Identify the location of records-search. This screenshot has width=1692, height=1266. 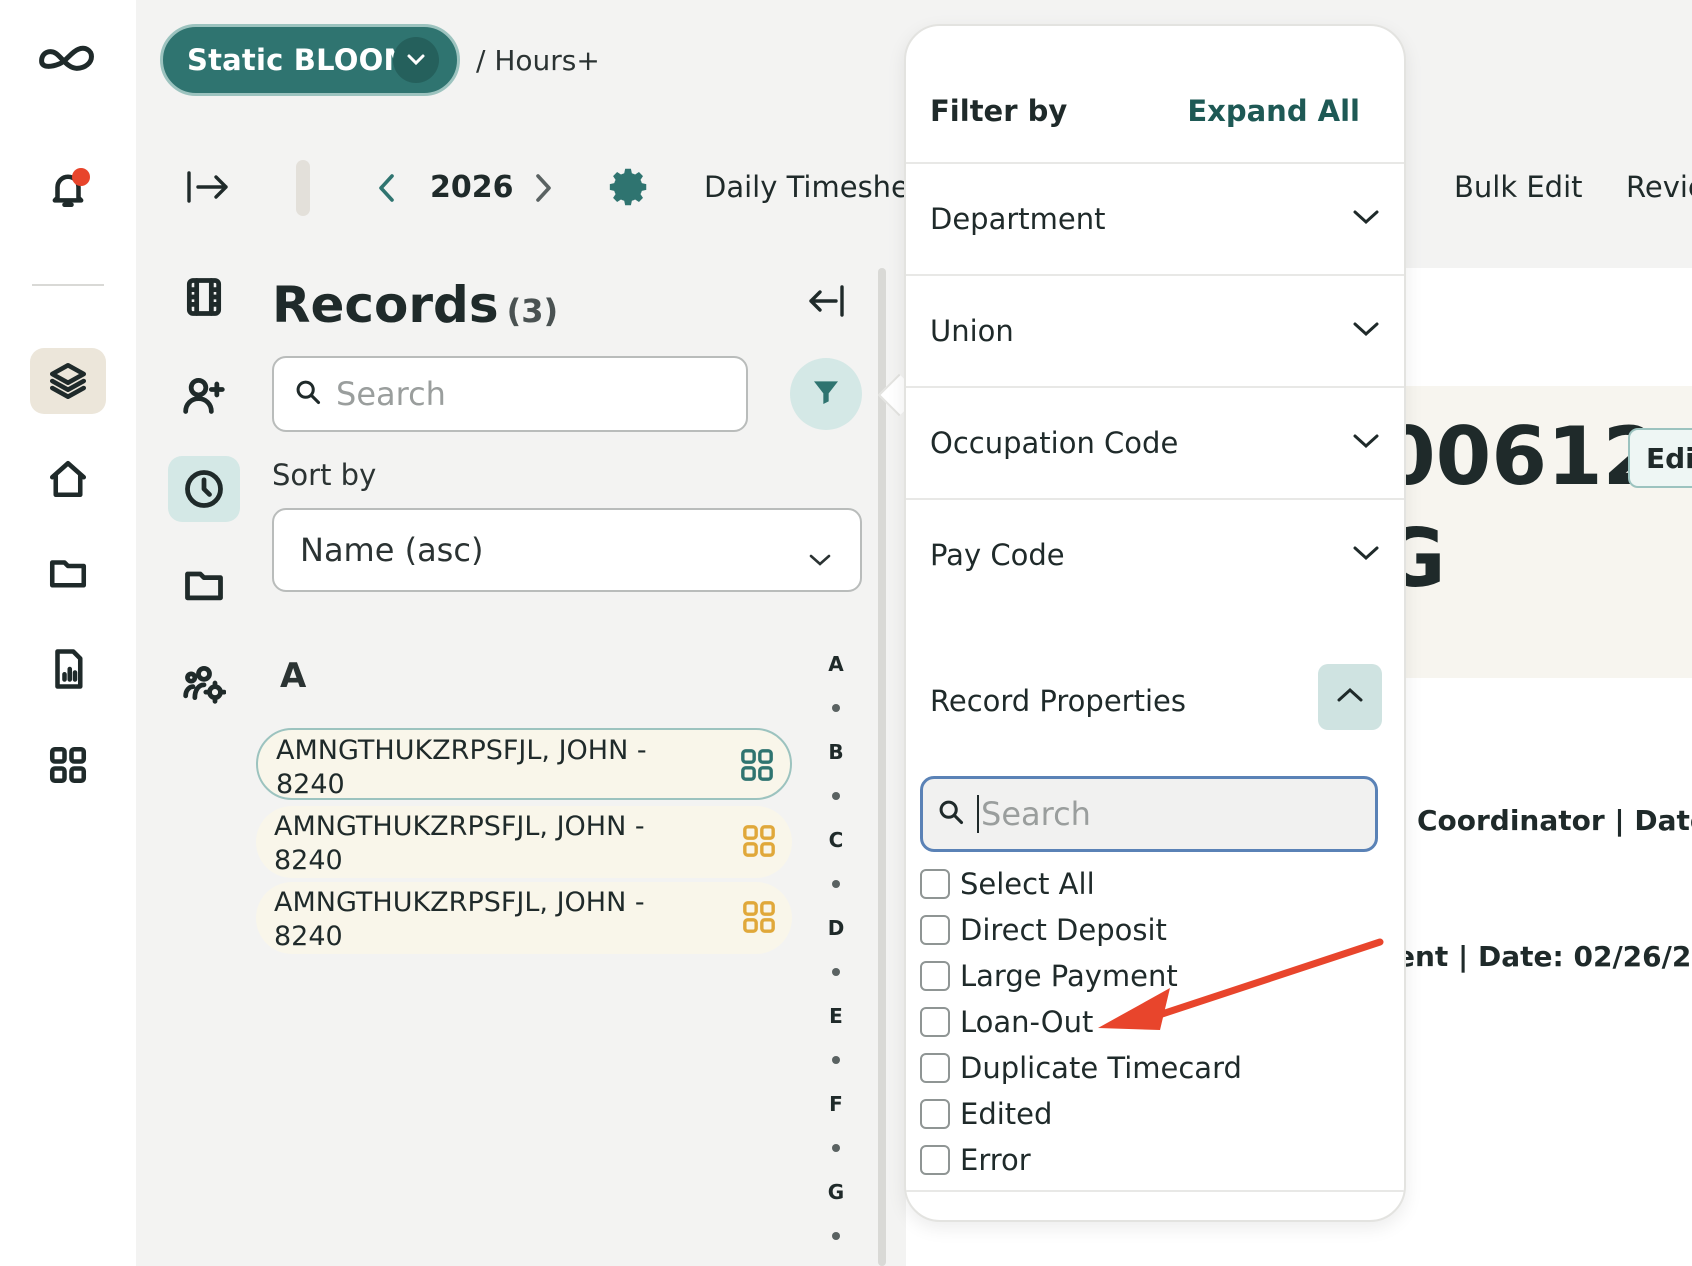
(510, 394).